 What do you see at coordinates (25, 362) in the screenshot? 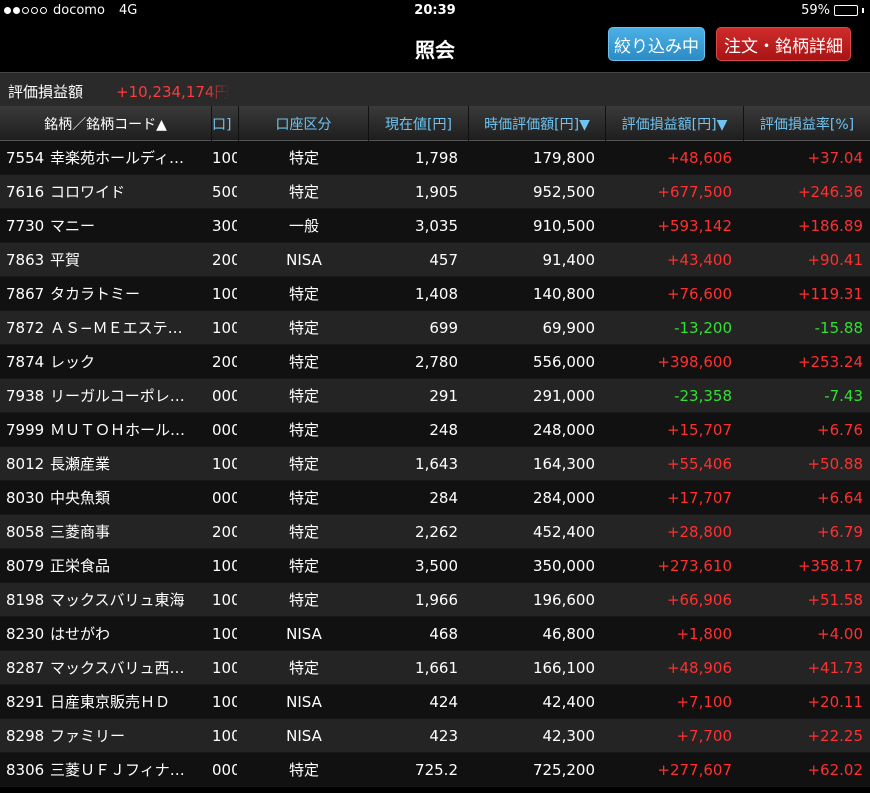
I see `stock-code: 7874` at bounding box center [25, 362].